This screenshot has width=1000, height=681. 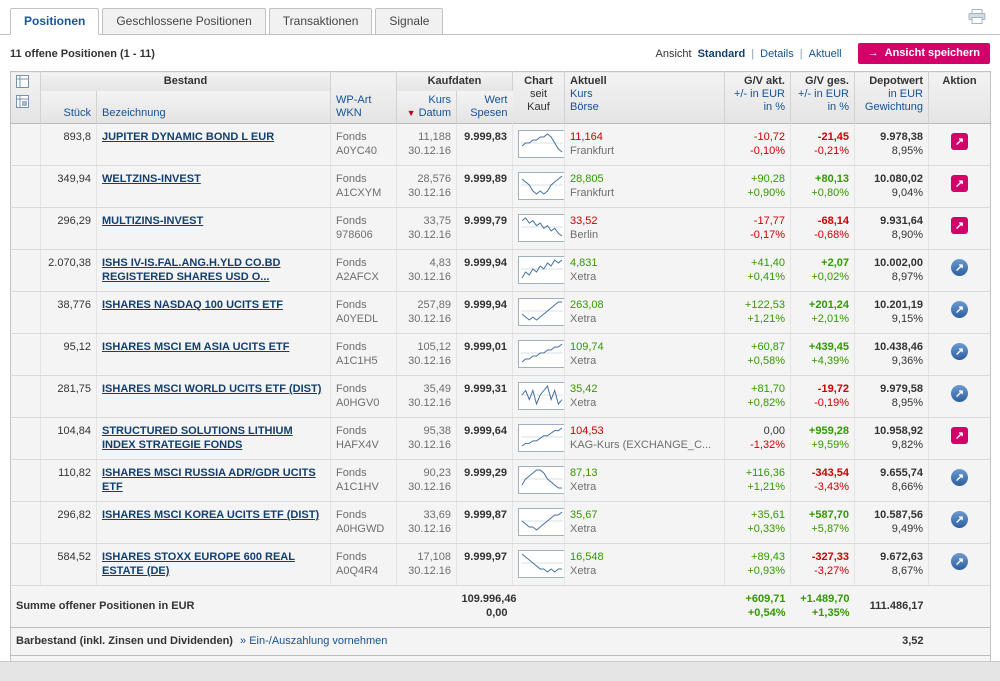 What do you see at coordinates (55, 21) in the screenshot?
I see `tab-positionen: Positionen` at bounding box center [55, 21].